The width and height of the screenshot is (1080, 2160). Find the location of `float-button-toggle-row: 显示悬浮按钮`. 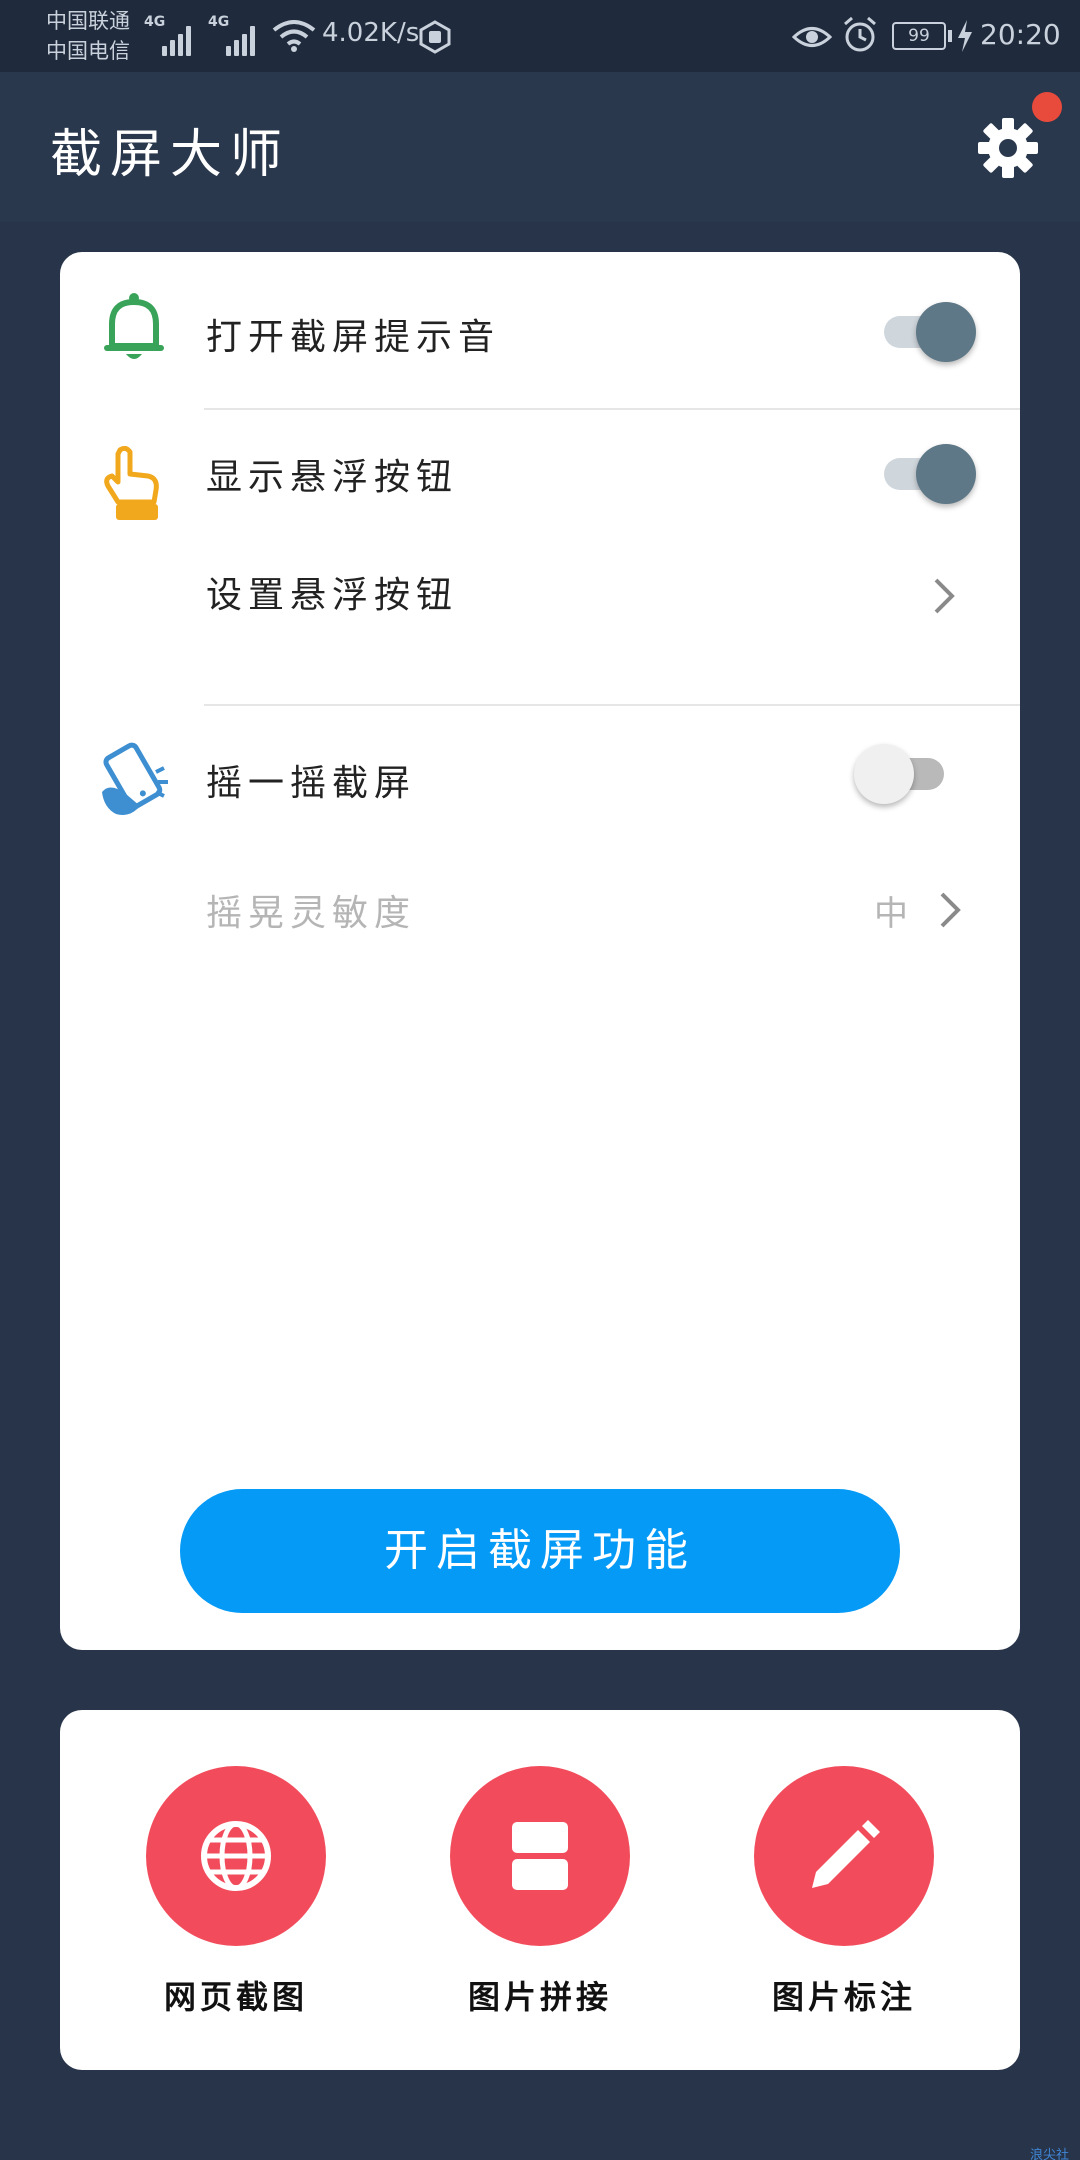

float-button-toggle-row: 显示悬浮按钮 is located at coordinates (540, 473).